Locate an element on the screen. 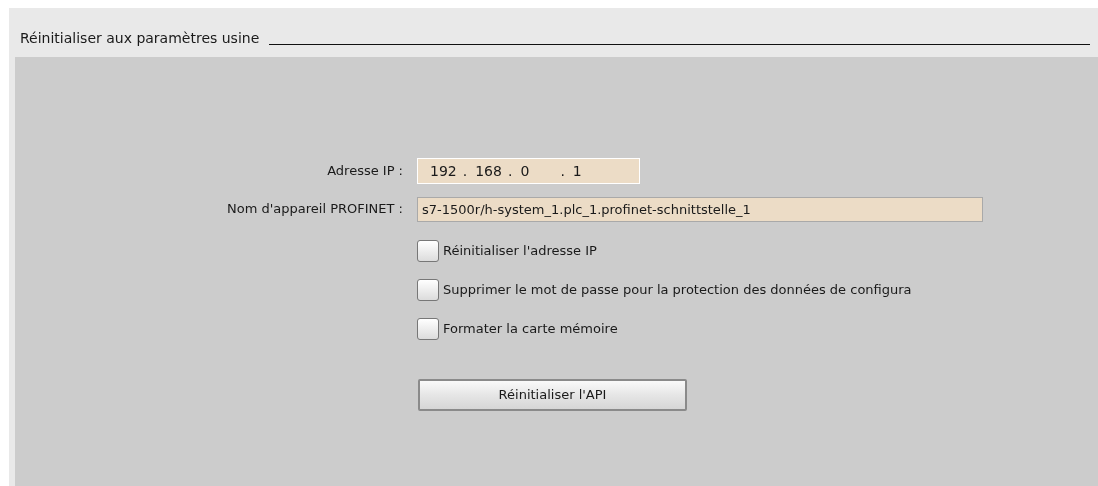  field-label: Nom d'appareil PROFINET : is located at coordinates (315, 209).